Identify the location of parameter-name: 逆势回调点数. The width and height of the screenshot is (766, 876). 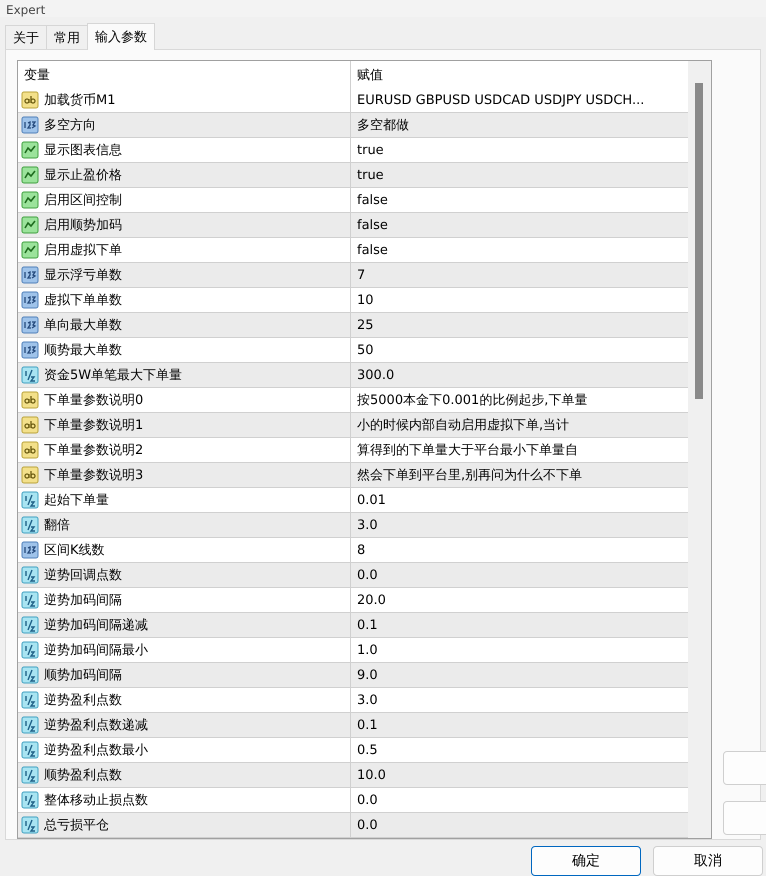
(83, 575).